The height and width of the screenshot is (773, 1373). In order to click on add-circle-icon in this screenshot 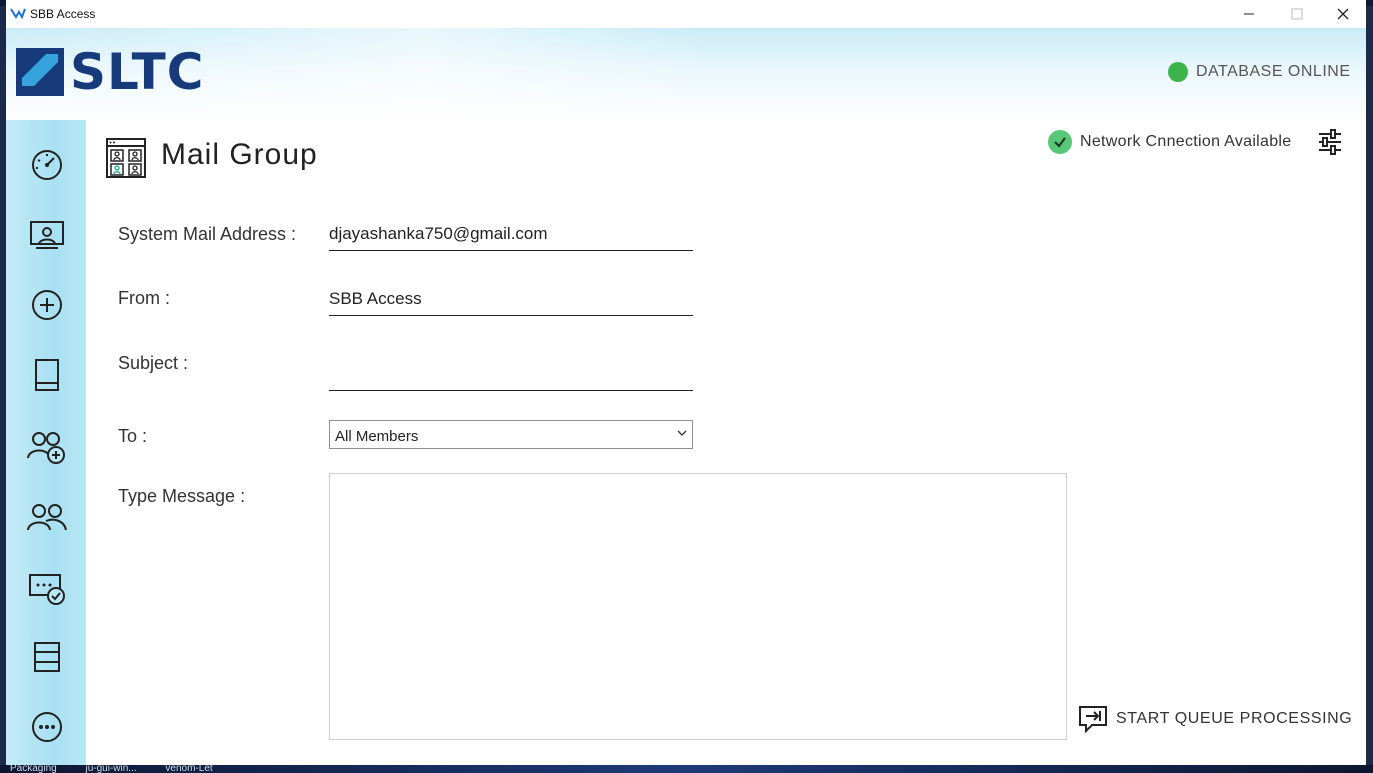, I will do `click(47, 305)`.